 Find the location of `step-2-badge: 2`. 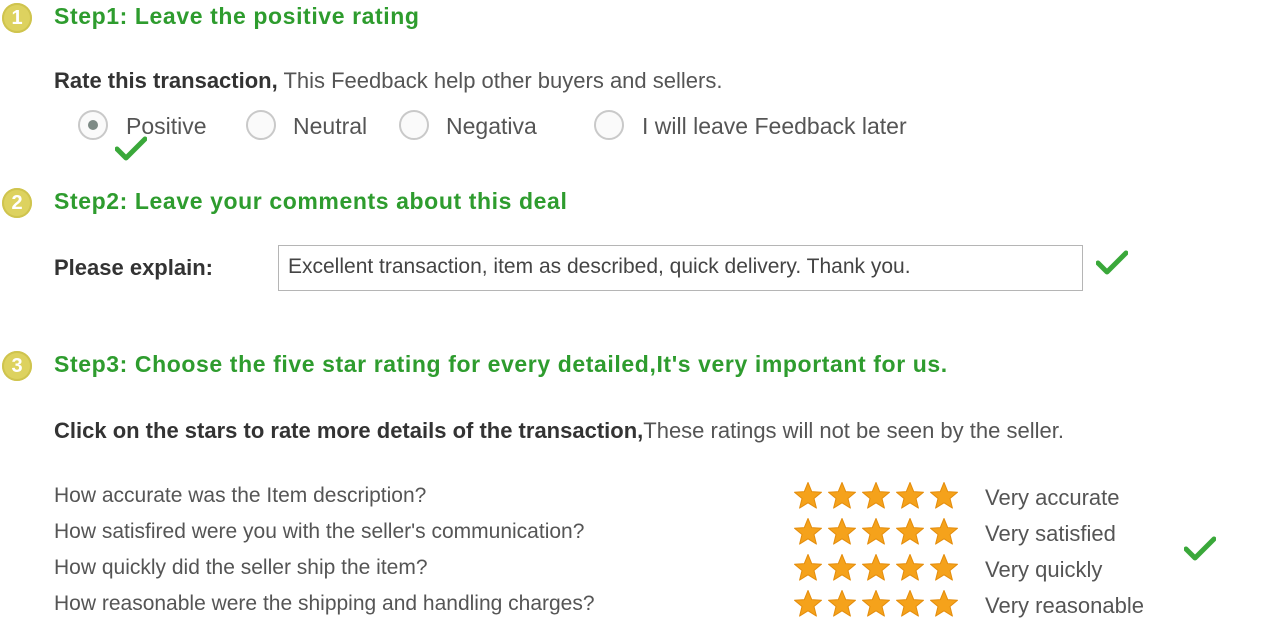

step-2-badge: 2 is located at coordinates (17, 203).